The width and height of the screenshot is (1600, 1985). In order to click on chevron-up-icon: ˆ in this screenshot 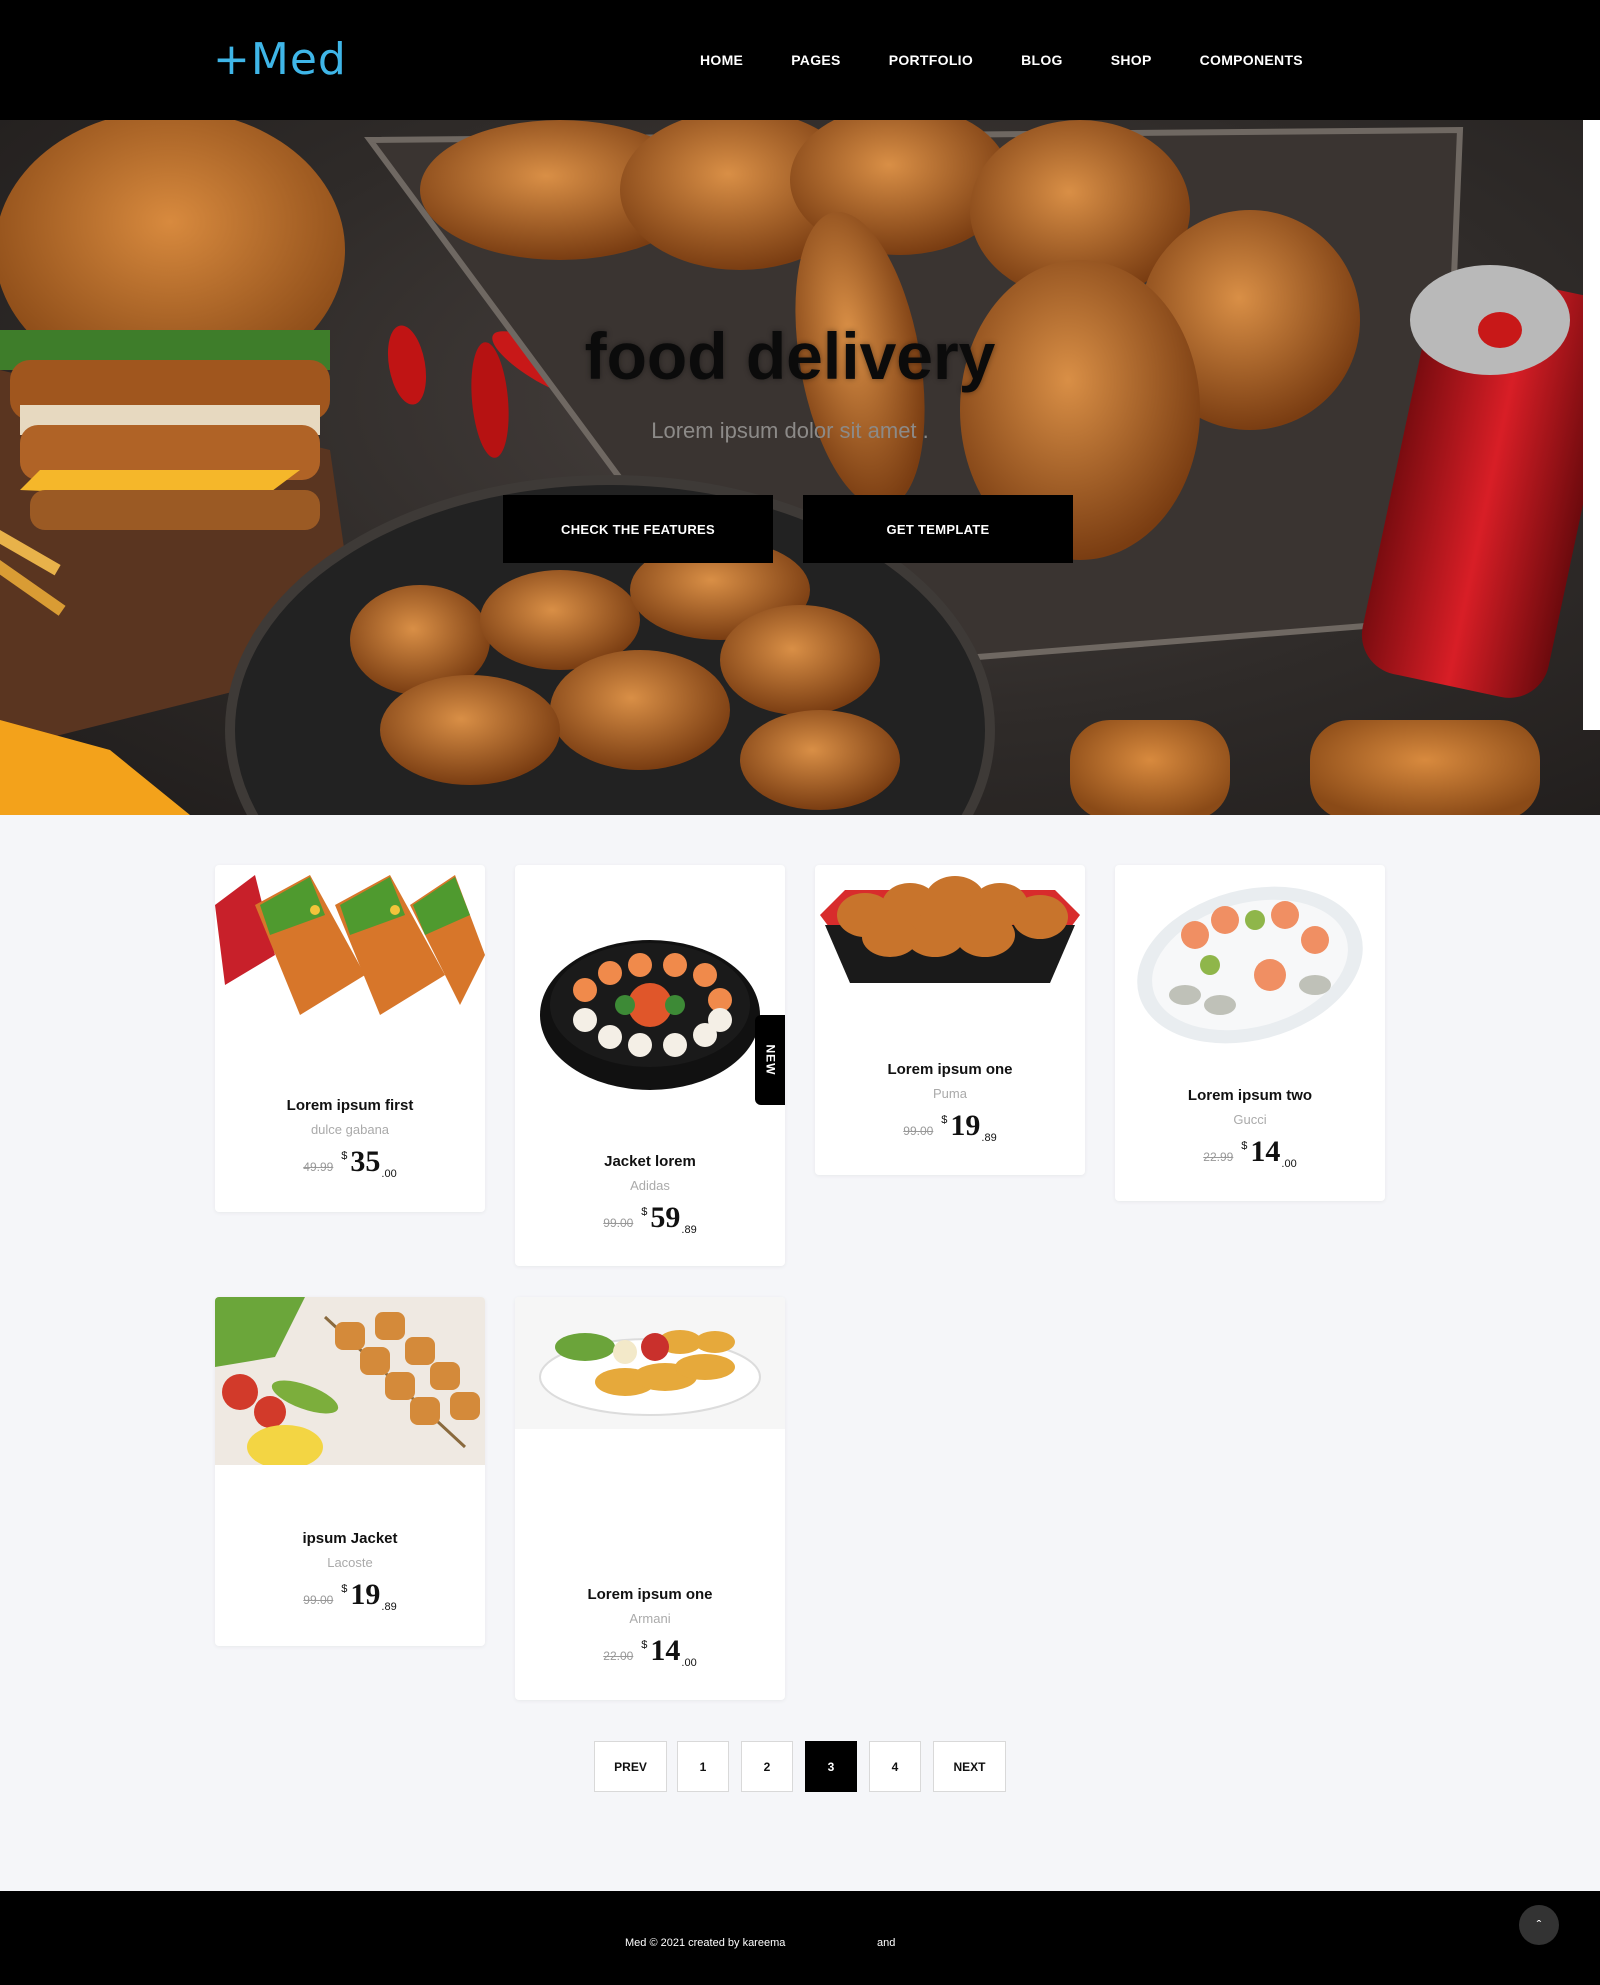, I will do `click(1539, 1925)`.